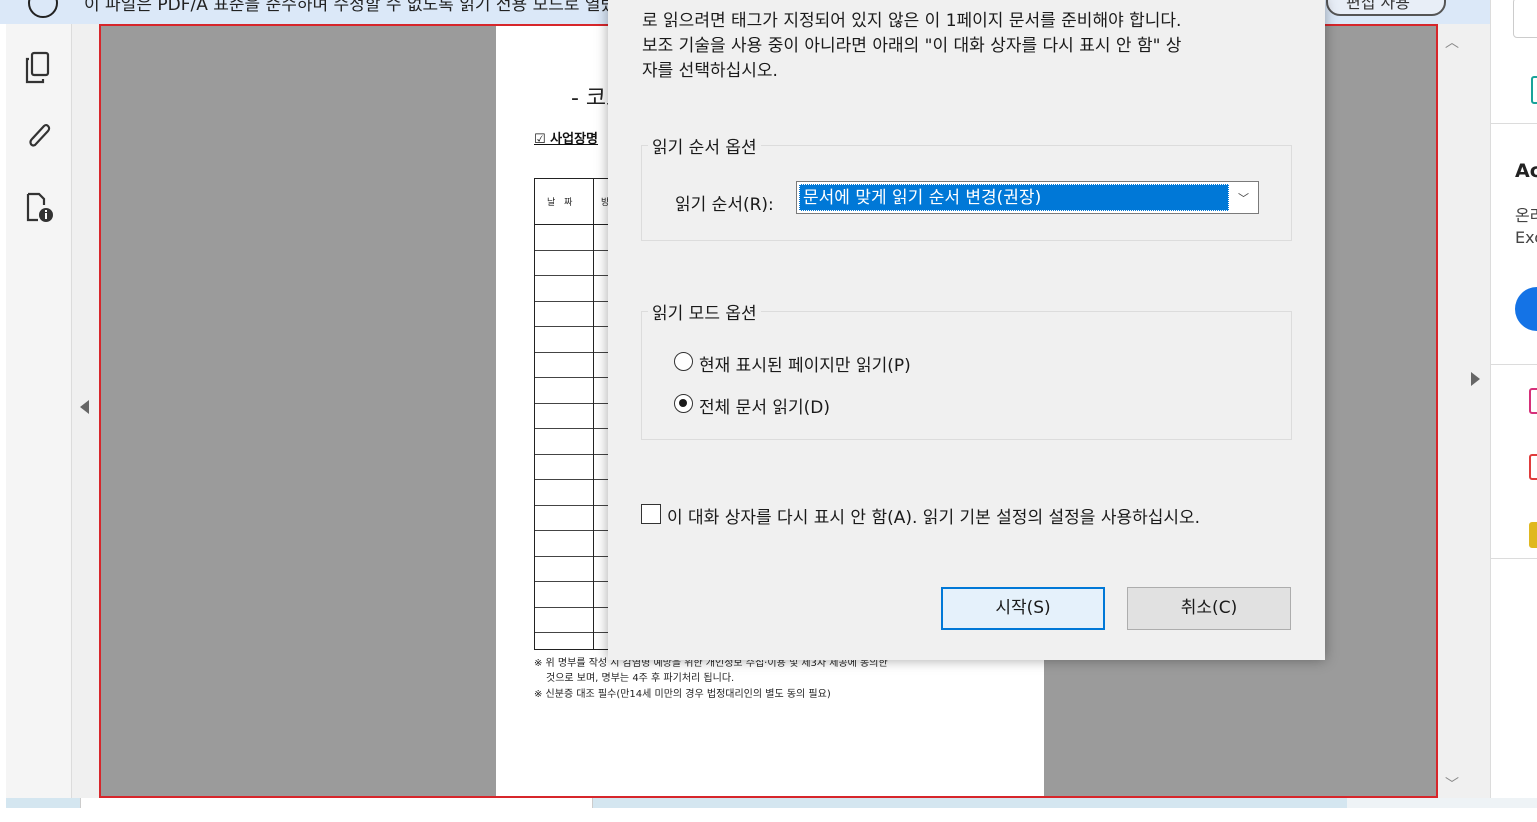 Image resolution: width=1537 pixels, height=822 pixels. I want to click on scroll-up-icon: ︿, so click(1452, 42).